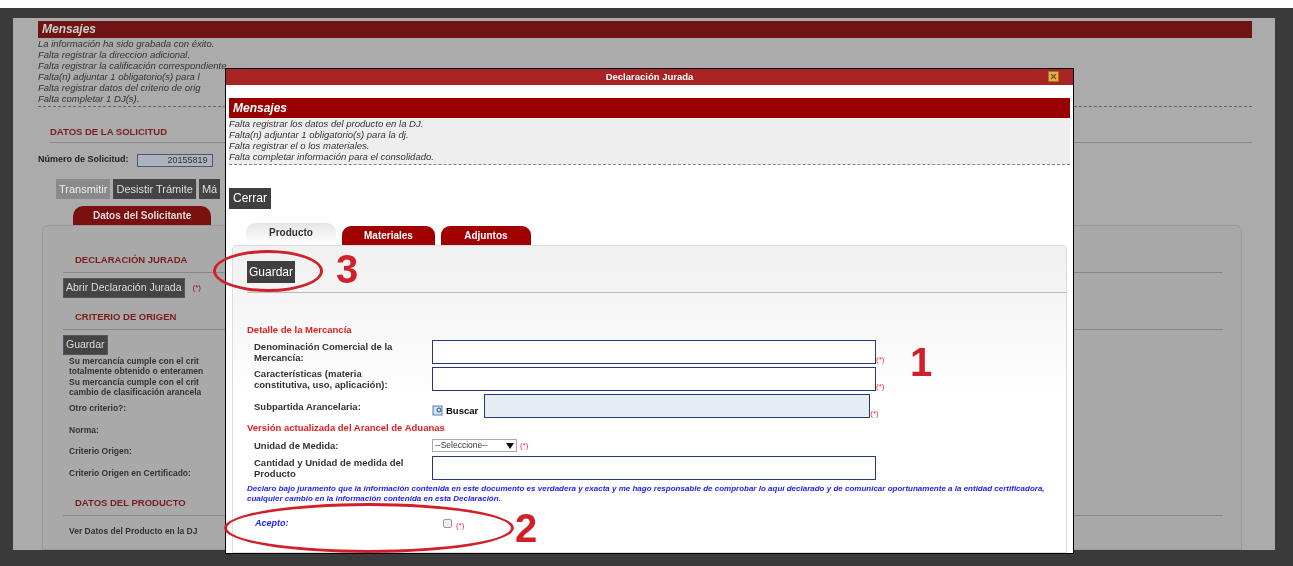  I want to click on section-heading: Versión actualizada del Arancel de Aduanas, so click(346, 428).